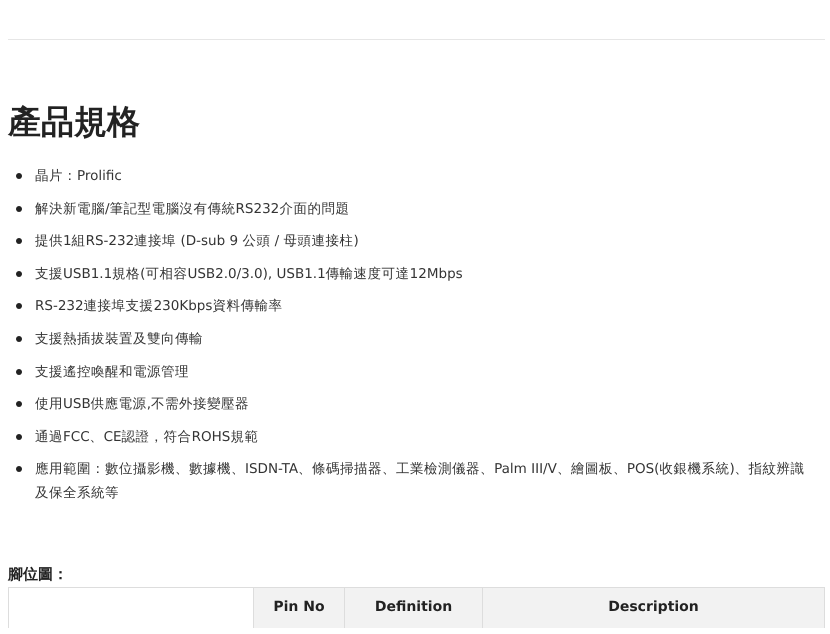 The height and width of the screenshot is (634, 830). What do you see at coordinates (413, 608) in the screenshot?
I see `table-header-cell: Definition` at bounding box center [413, 608].